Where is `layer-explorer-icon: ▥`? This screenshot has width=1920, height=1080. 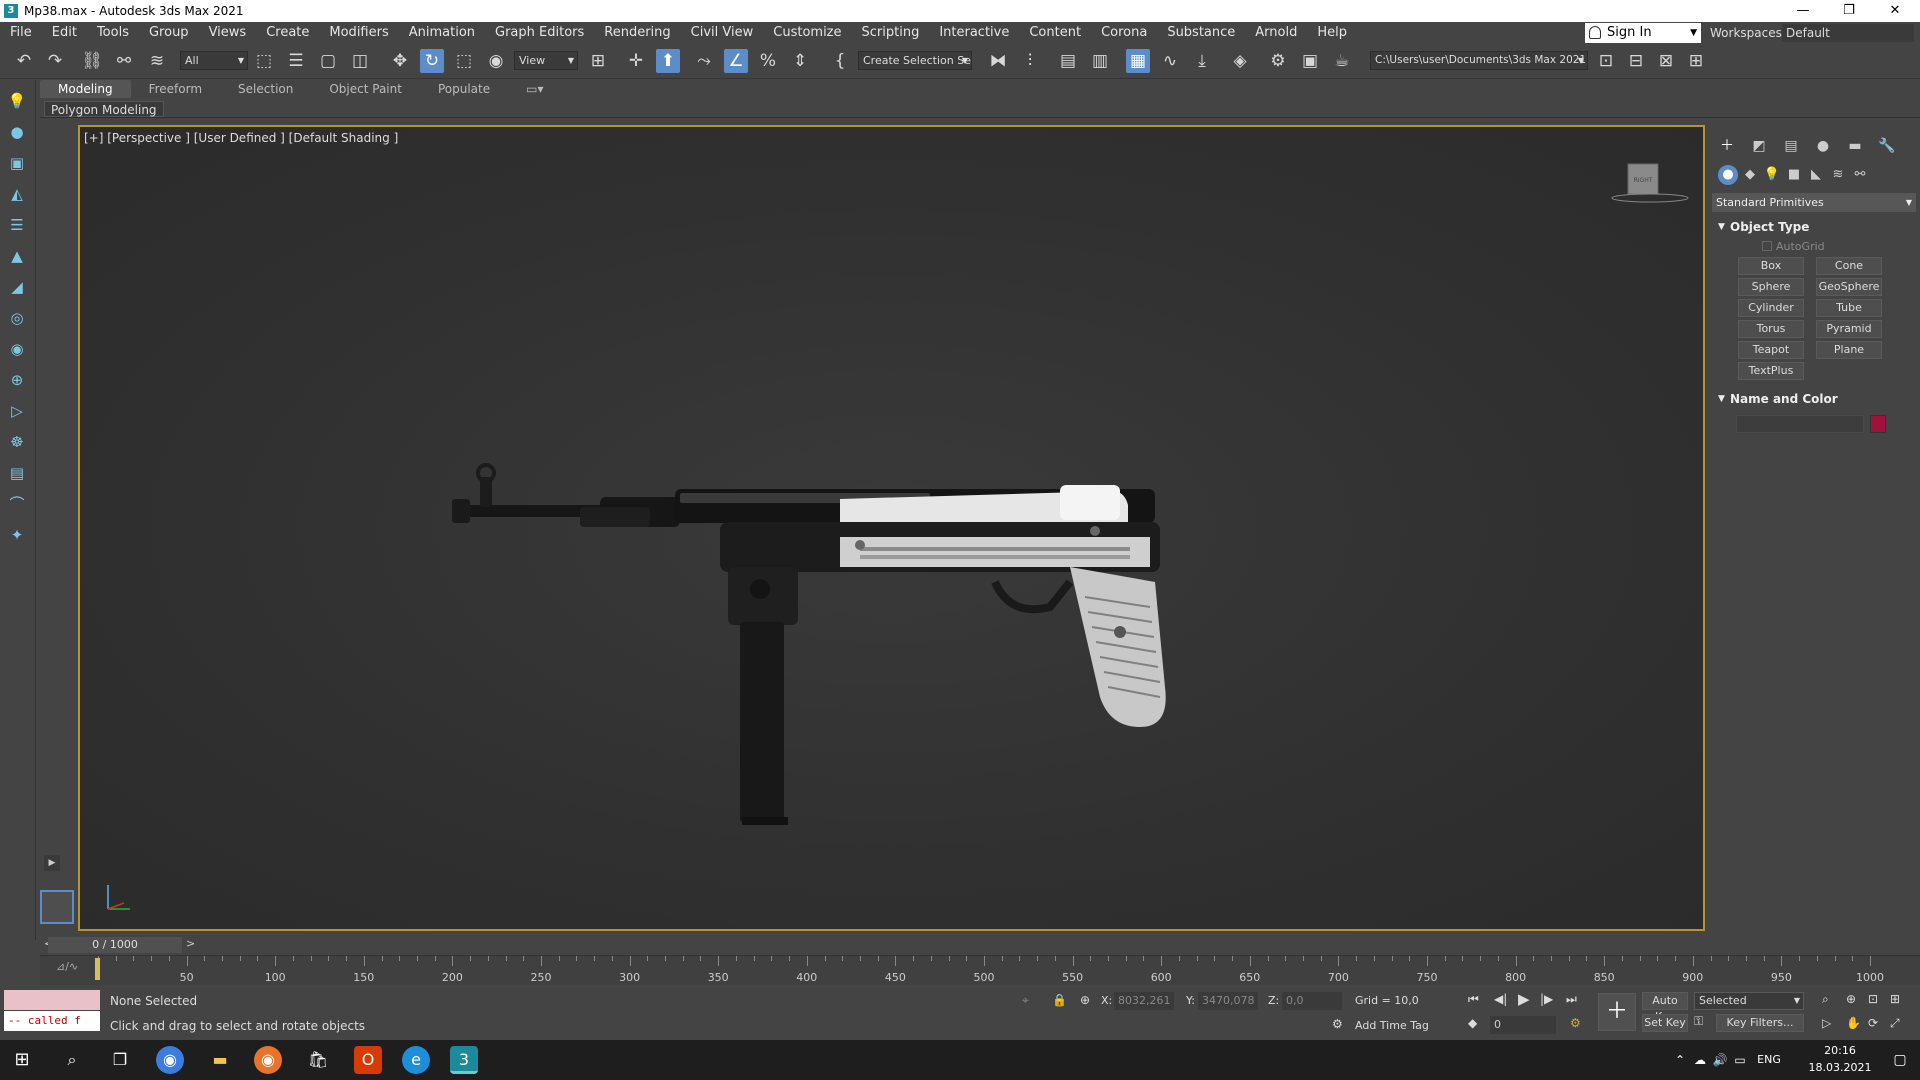
layer-explorer-icon: ▥ is located at coordinates (1100, 61).